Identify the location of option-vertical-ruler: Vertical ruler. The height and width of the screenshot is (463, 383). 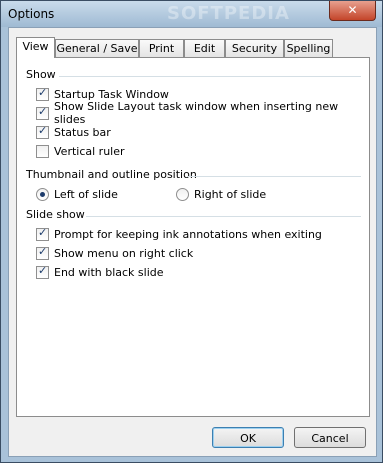
(80, 151).